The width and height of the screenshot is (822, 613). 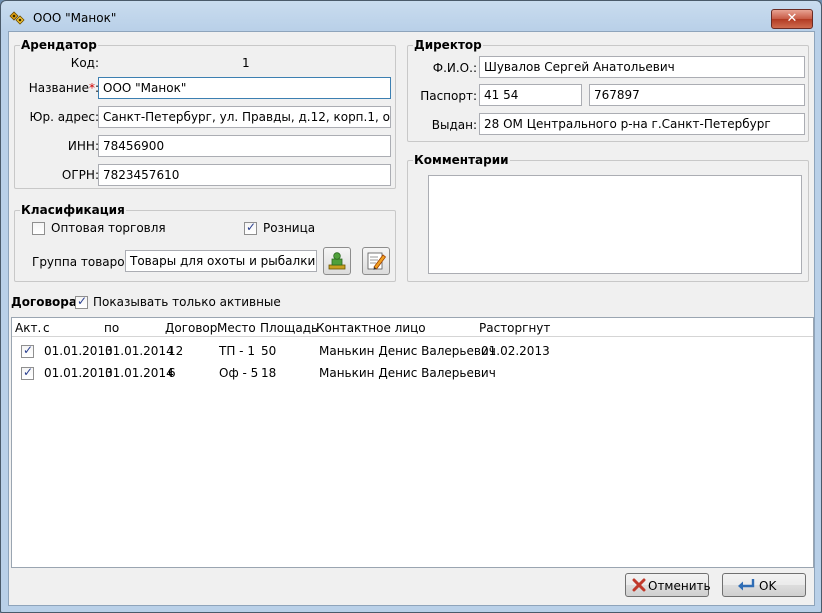 I want to click on wholesale-label: Оптовая торговля, so click(x=108, y=228).